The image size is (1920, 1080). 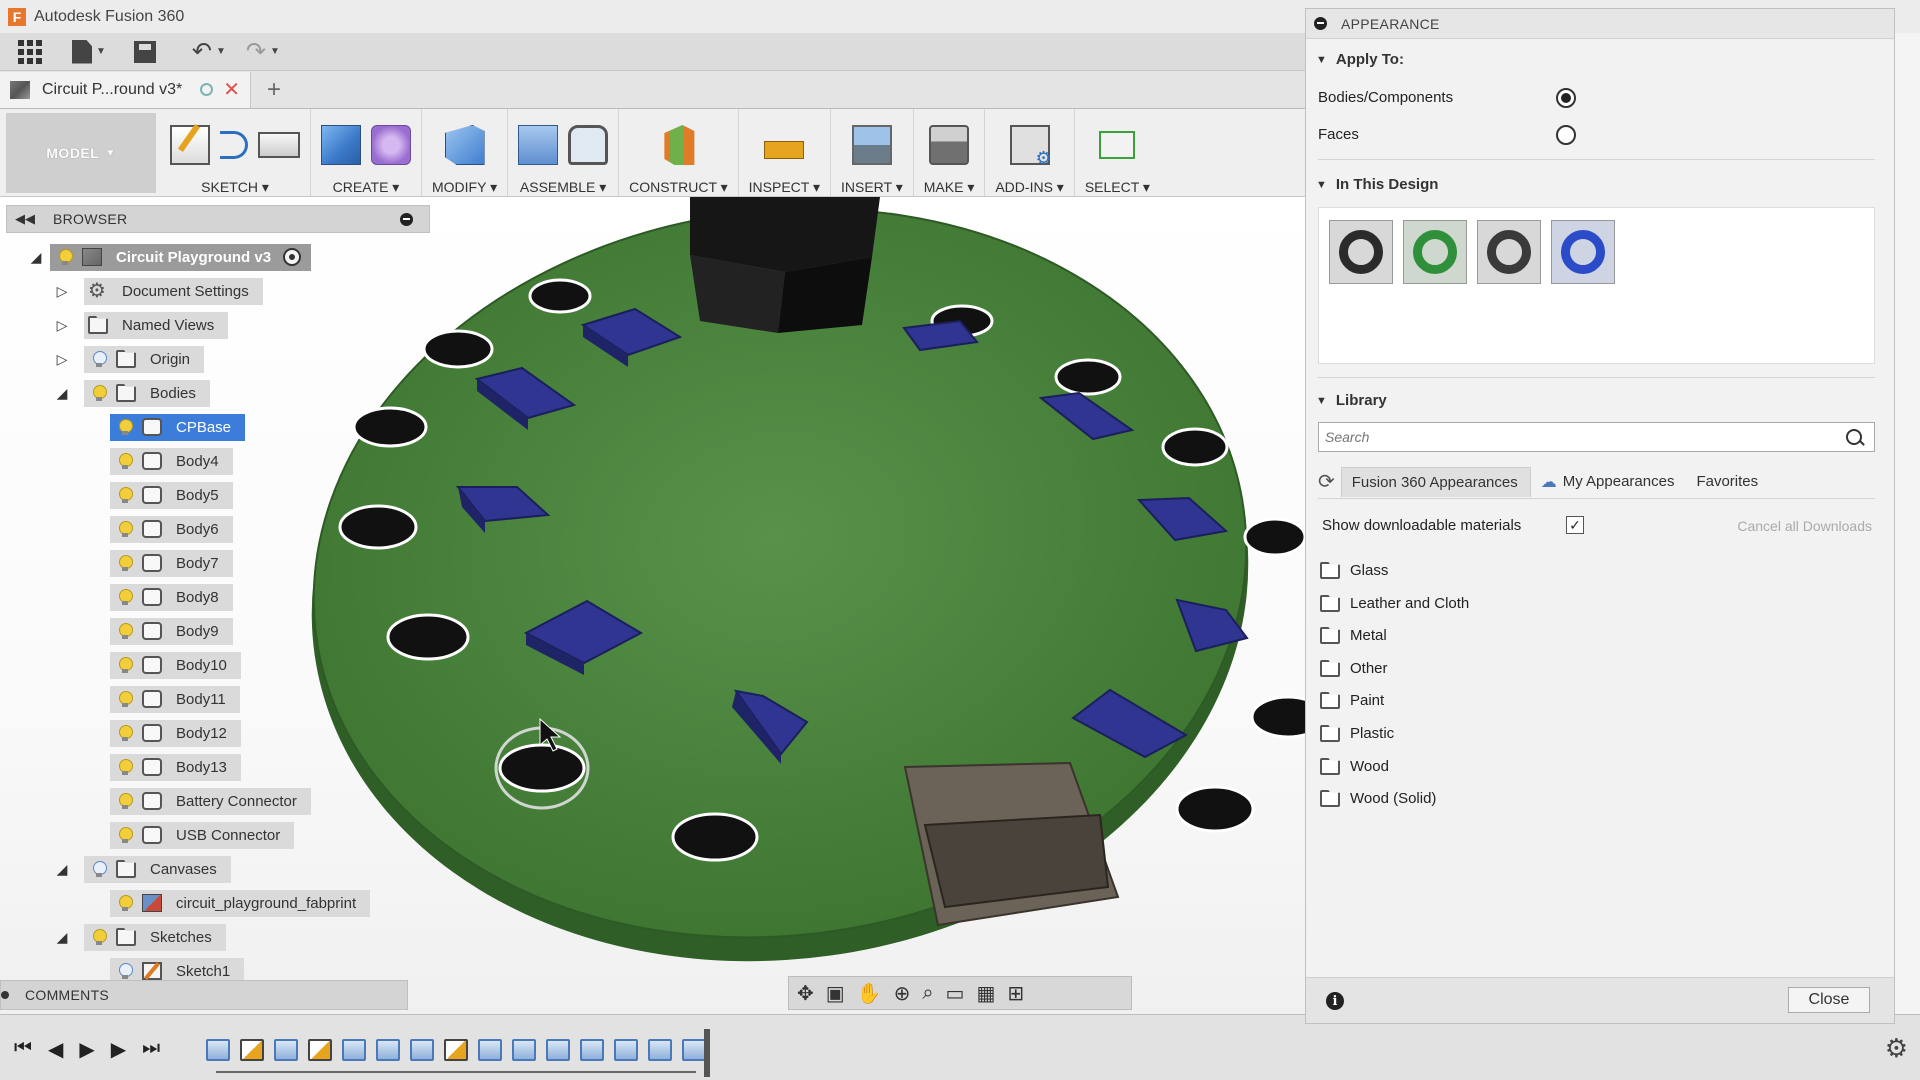 What do you see at coordinates (949, 187) in the screenshot?
I see `make-menu-label: MAKE ▾` at bounding box center [949, 187].